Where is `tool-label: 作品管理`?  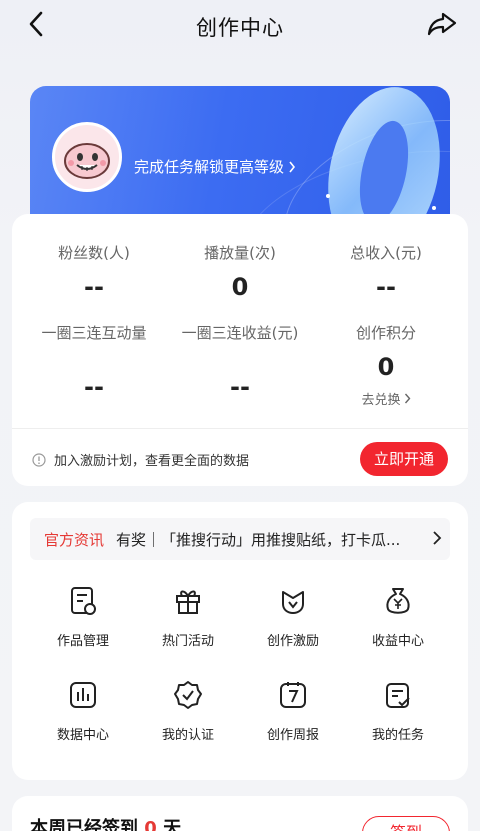
tool-label: 作品管理 is located at coordinates (82, 641).